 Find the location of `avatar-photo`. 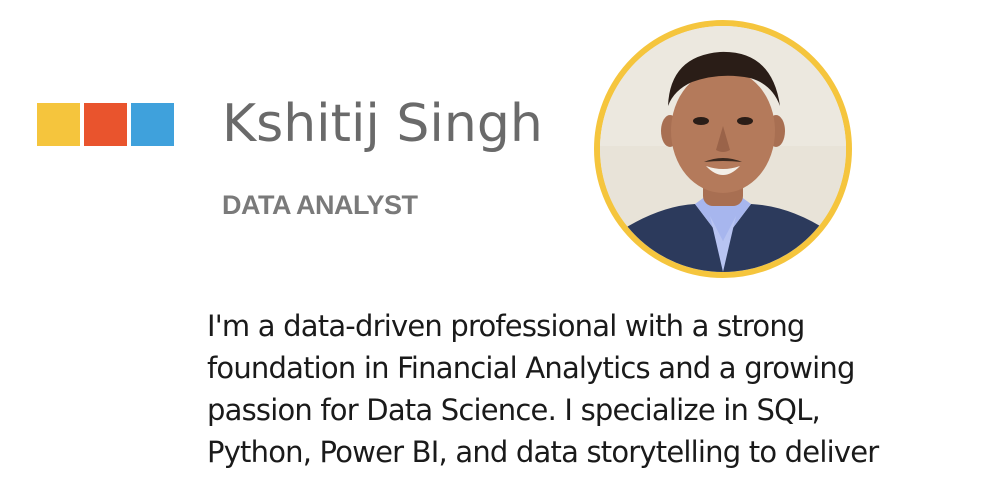

avatar-photo is located at coordinates (723, 149).